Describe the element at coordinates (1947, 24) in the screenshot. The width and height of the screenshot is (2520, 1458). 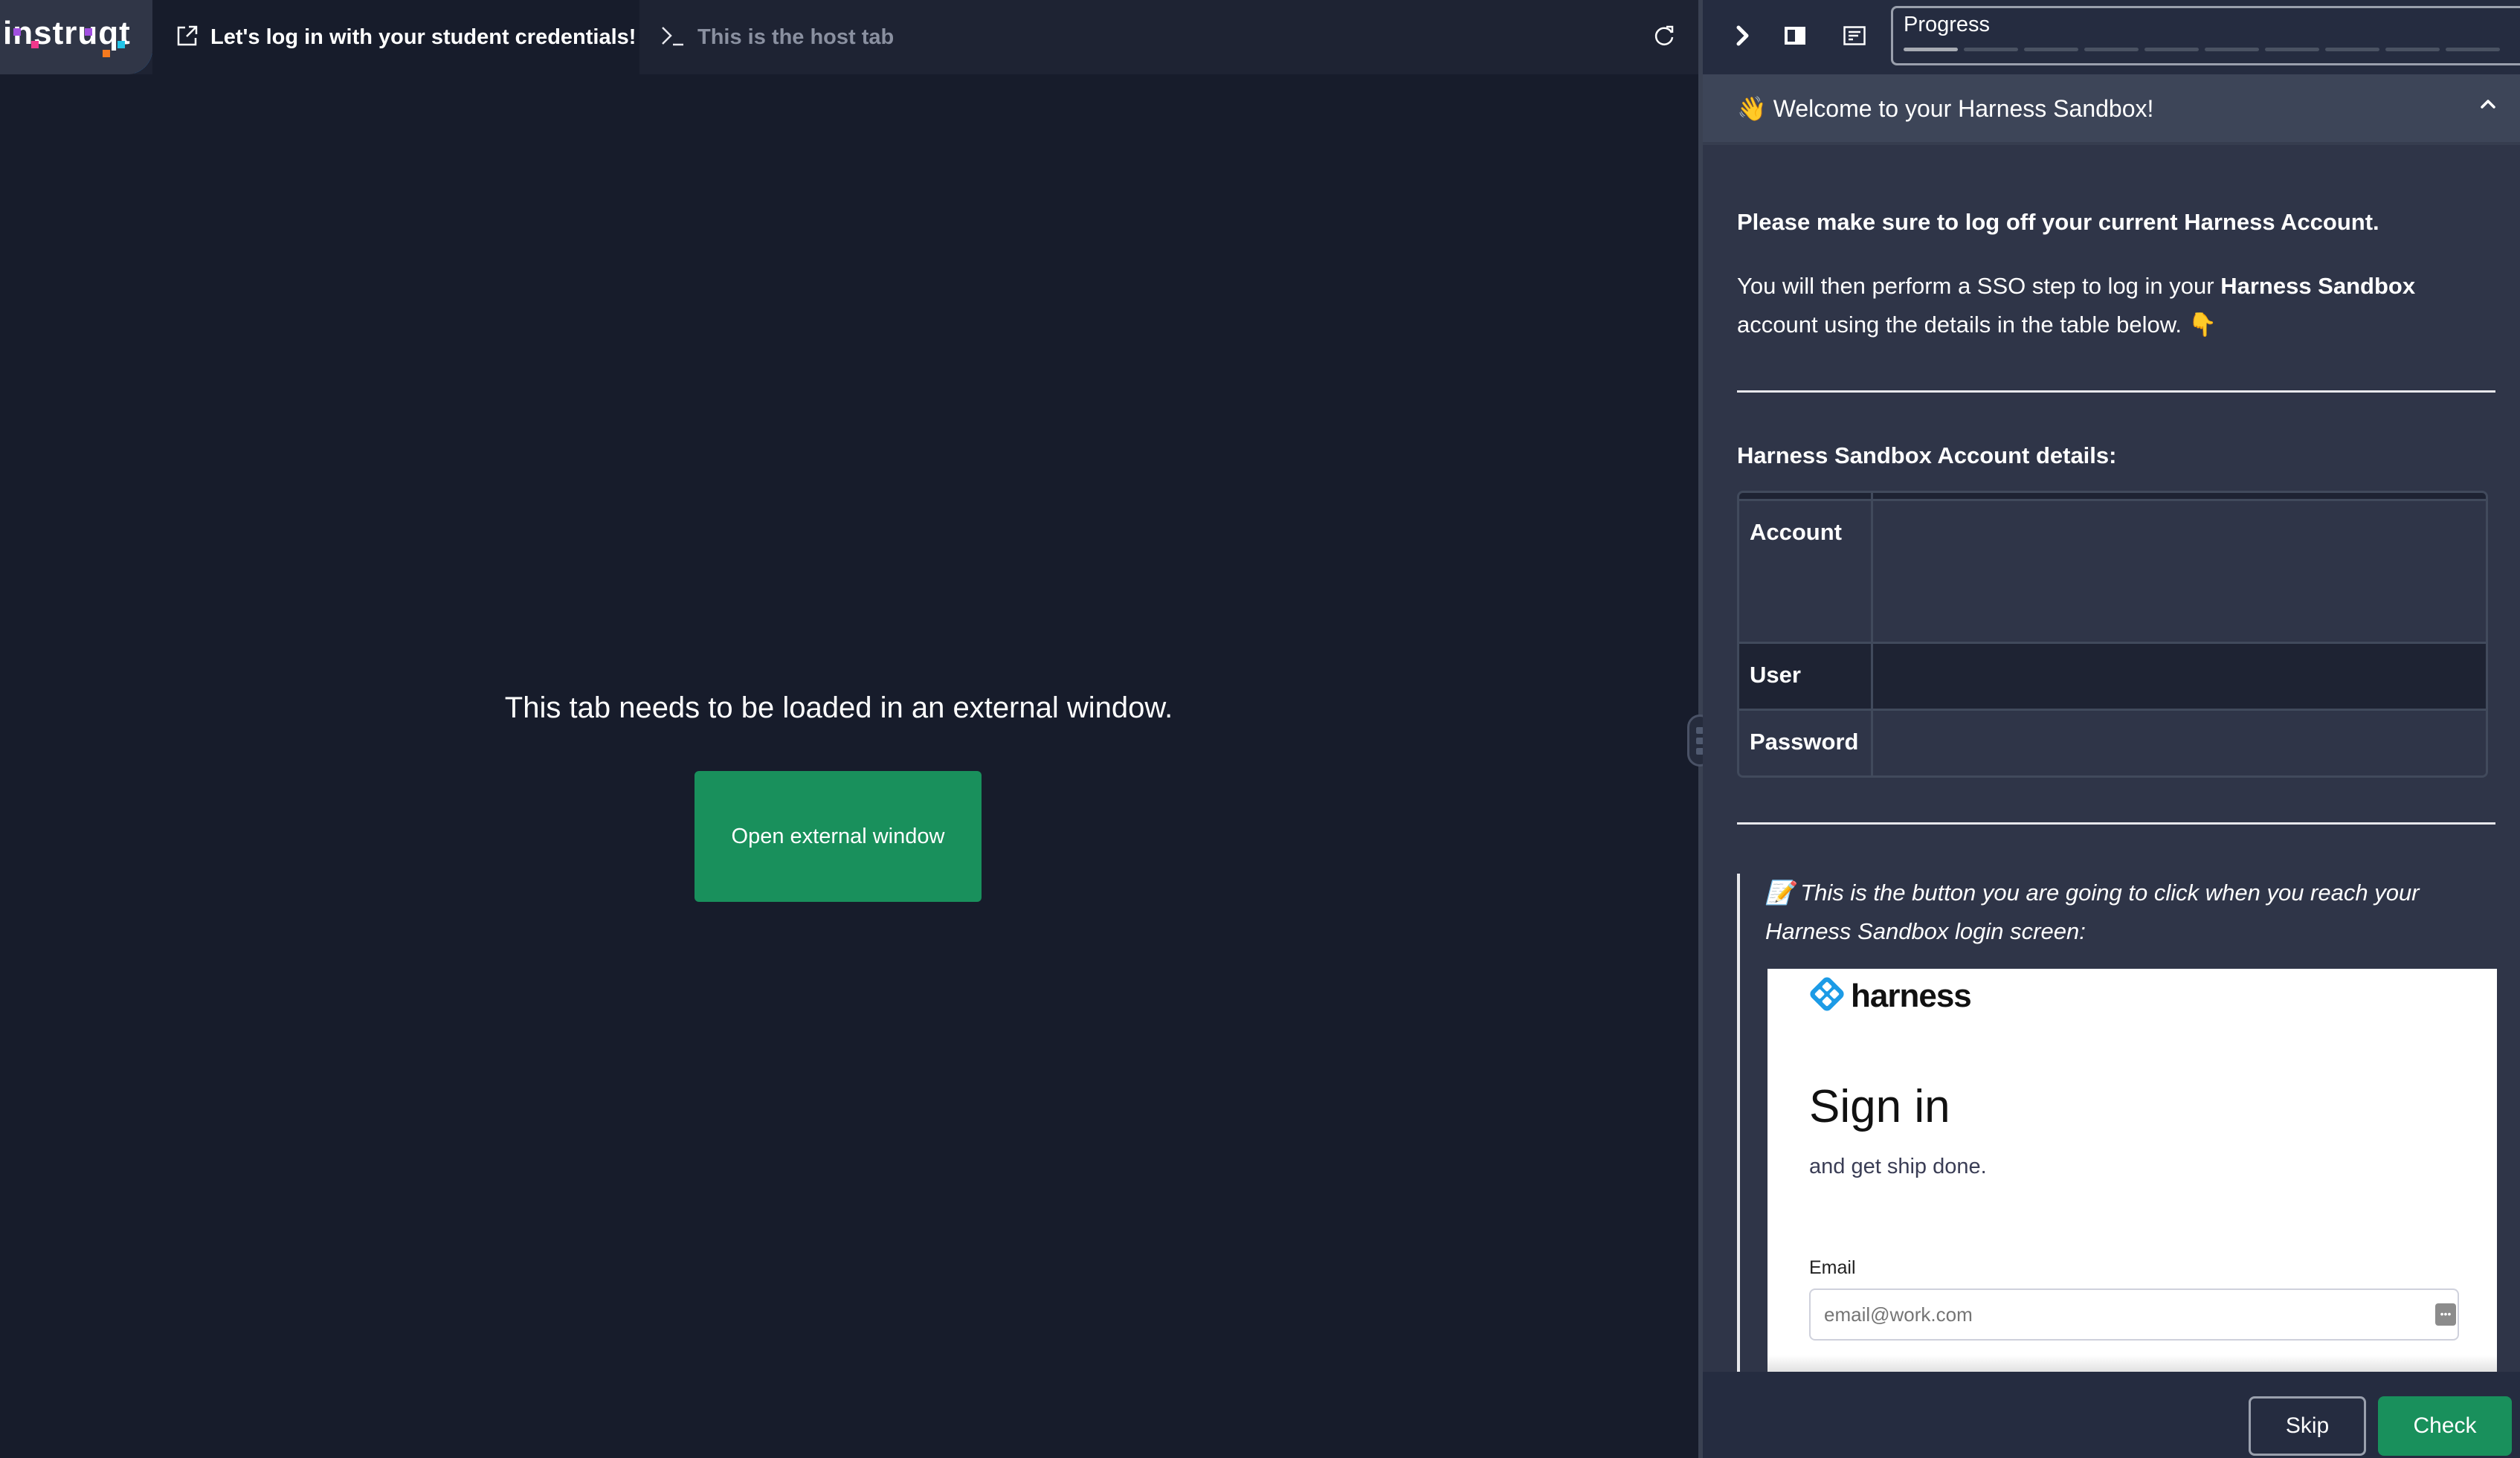
I see `progress-label: Progress` at that location.